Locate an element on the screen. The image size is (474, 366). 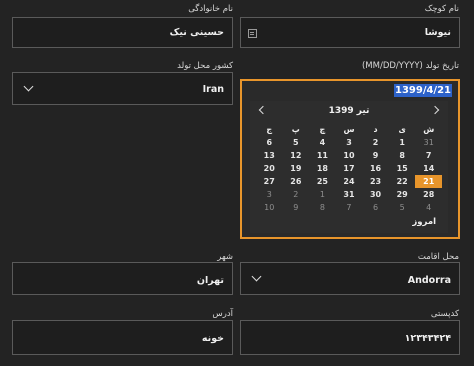
keyboard-icon is located at coordinates (252, 33).